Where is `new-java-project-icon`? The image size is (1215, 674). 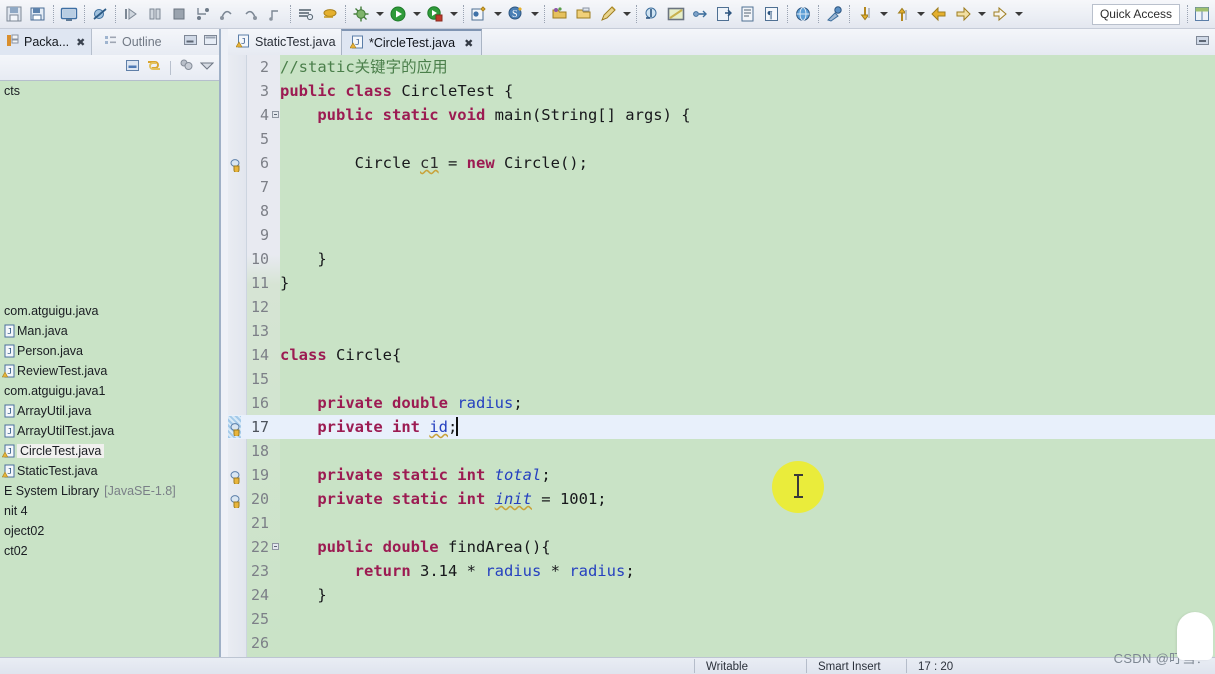 new-java-project-icon is located at coordinates (479, 14).